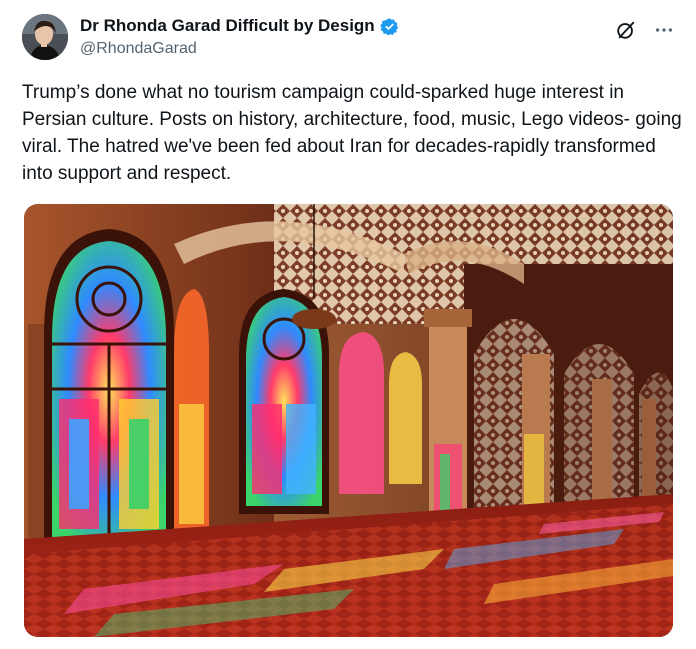 The width and height of the screenshot is (696, 649). I want to click on more-options-icon, so click(664, 30).